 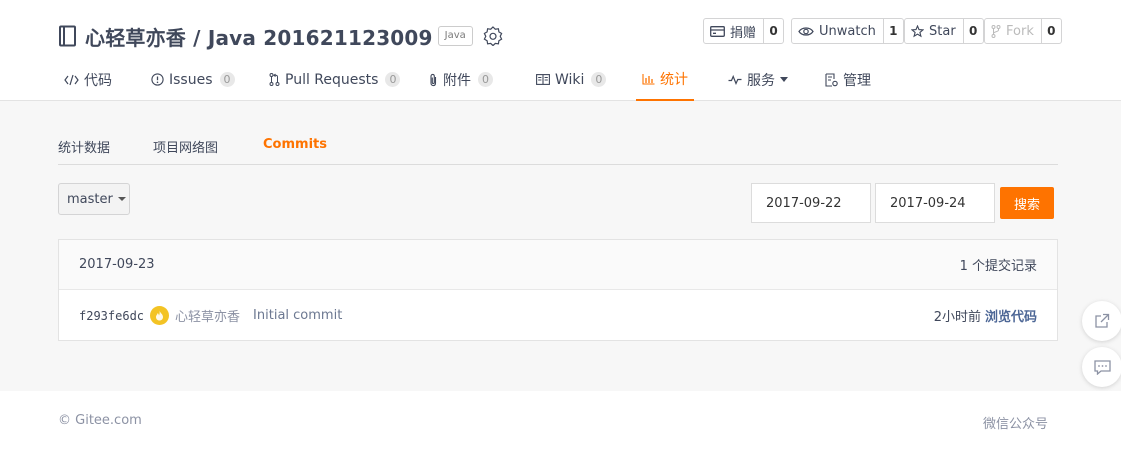 What do you see at coordinates (648, 79) in the screenshot?
I see `chart-icon` at bounding box center [648, 79].